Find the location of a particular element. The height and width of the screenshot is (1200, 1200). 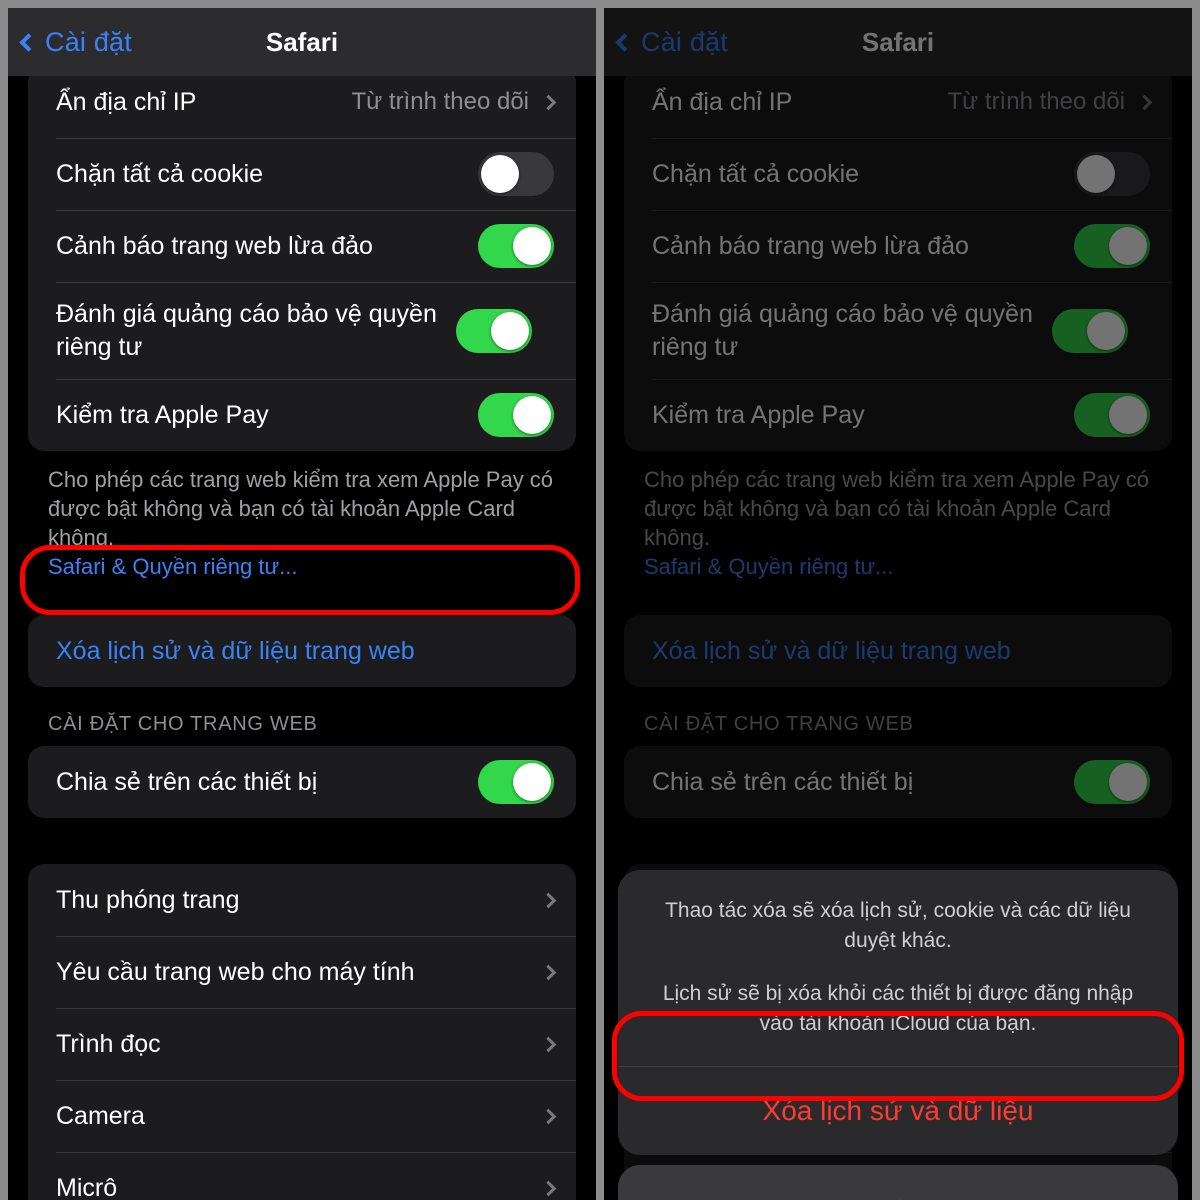

list-item-label: Micrô is located at coordinates (87, 1186).